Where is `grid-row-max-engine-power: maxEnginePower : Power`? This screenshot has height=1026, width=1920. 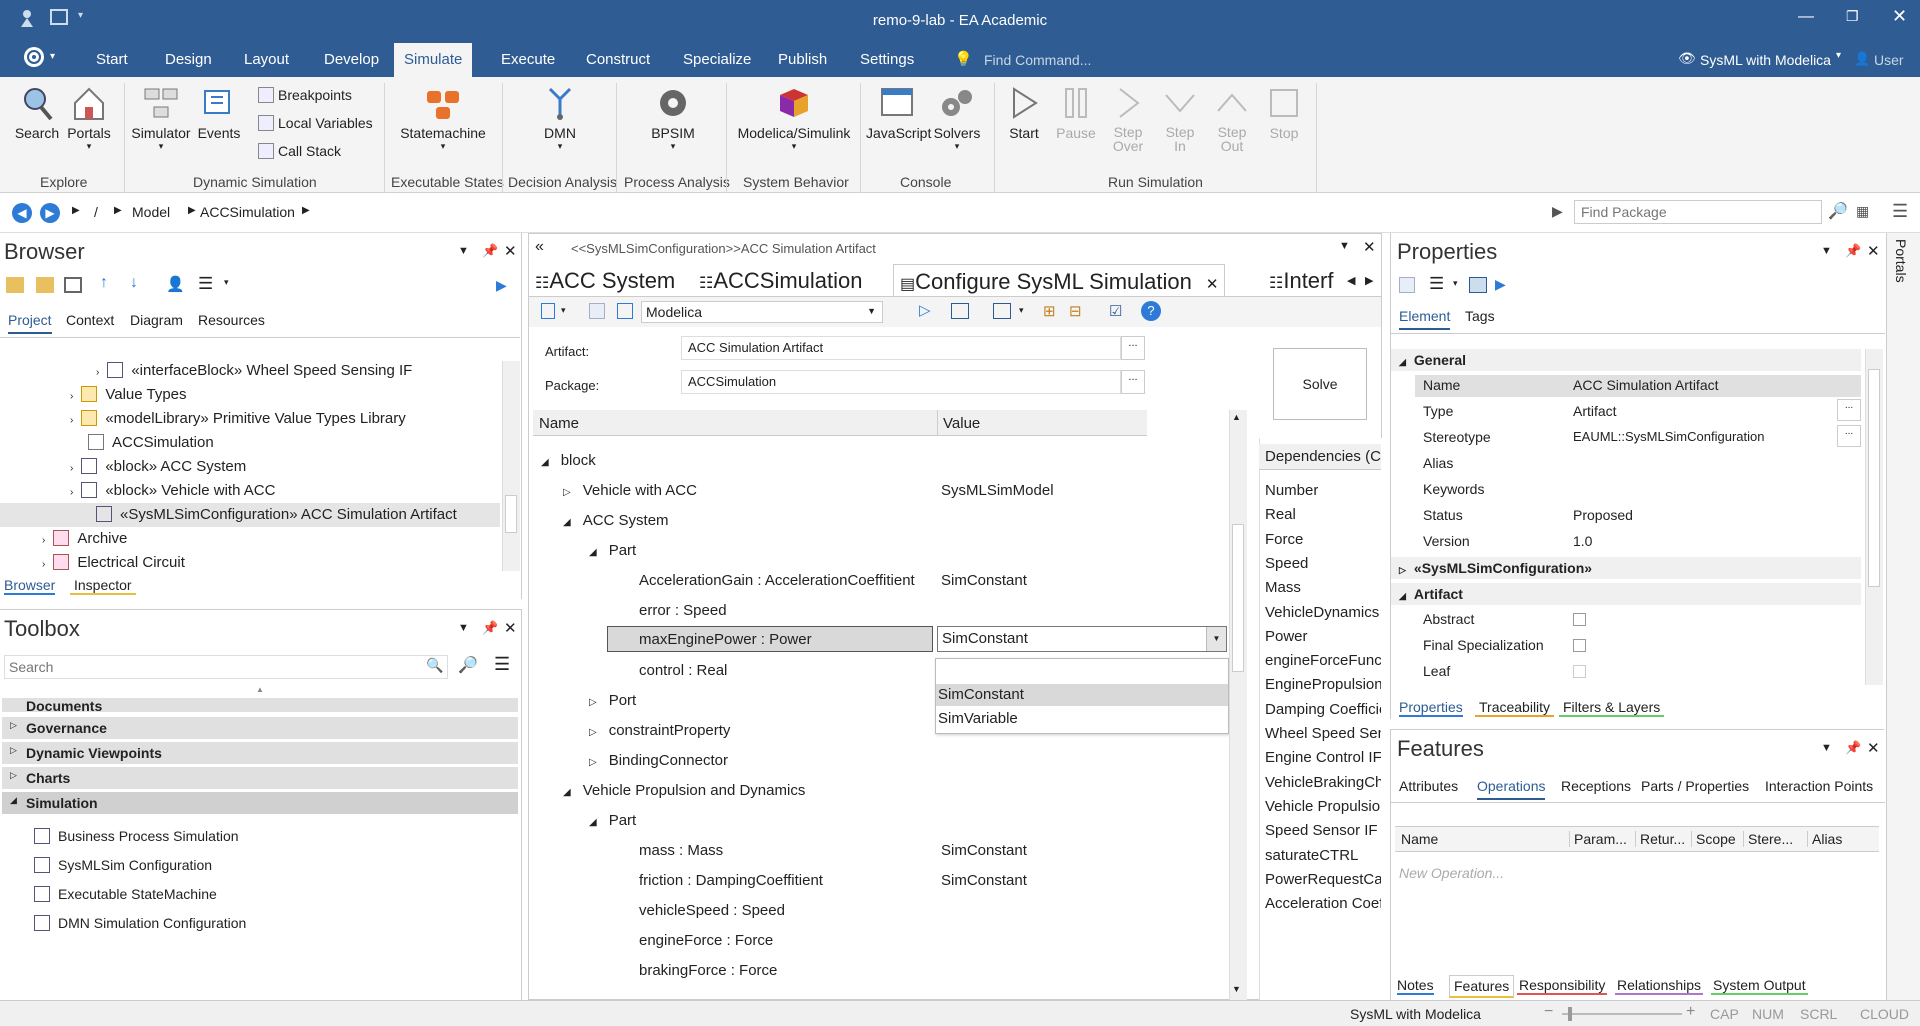
grid-row-max-engine-power: maxEnginePower : Power is located at coordinates (725, 639).